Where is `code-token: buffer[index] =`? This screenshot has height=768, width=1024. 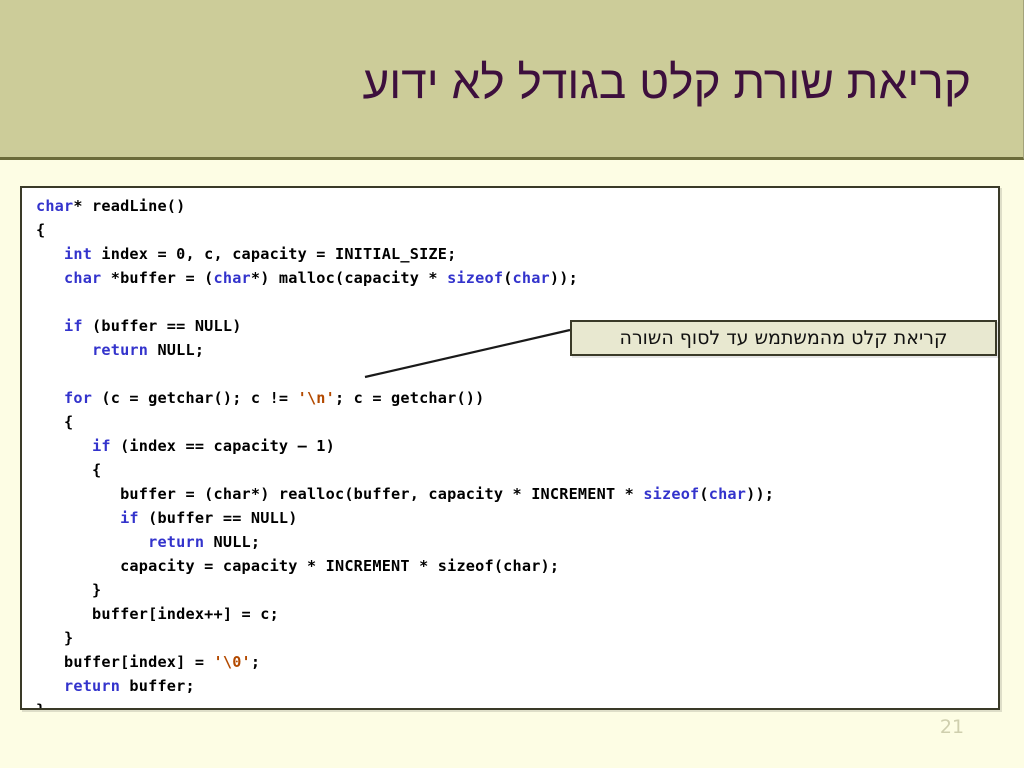
code-token: buffer[index] = is located at coordinates (125, 662).